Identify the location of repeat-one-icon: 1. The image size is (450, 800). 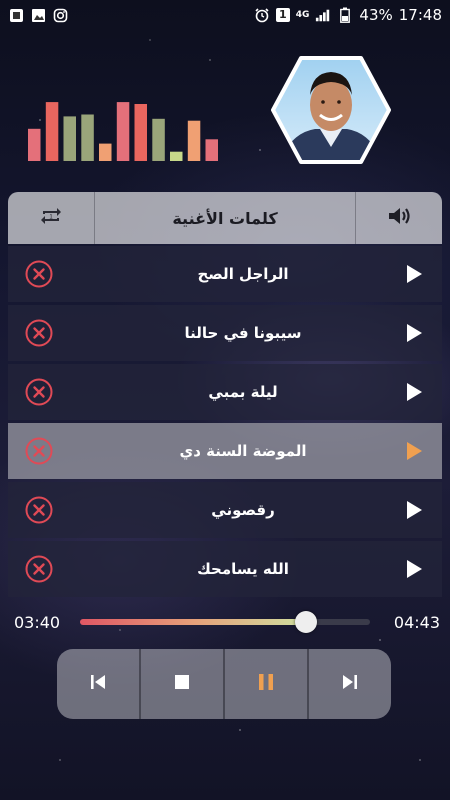
(51, 218).